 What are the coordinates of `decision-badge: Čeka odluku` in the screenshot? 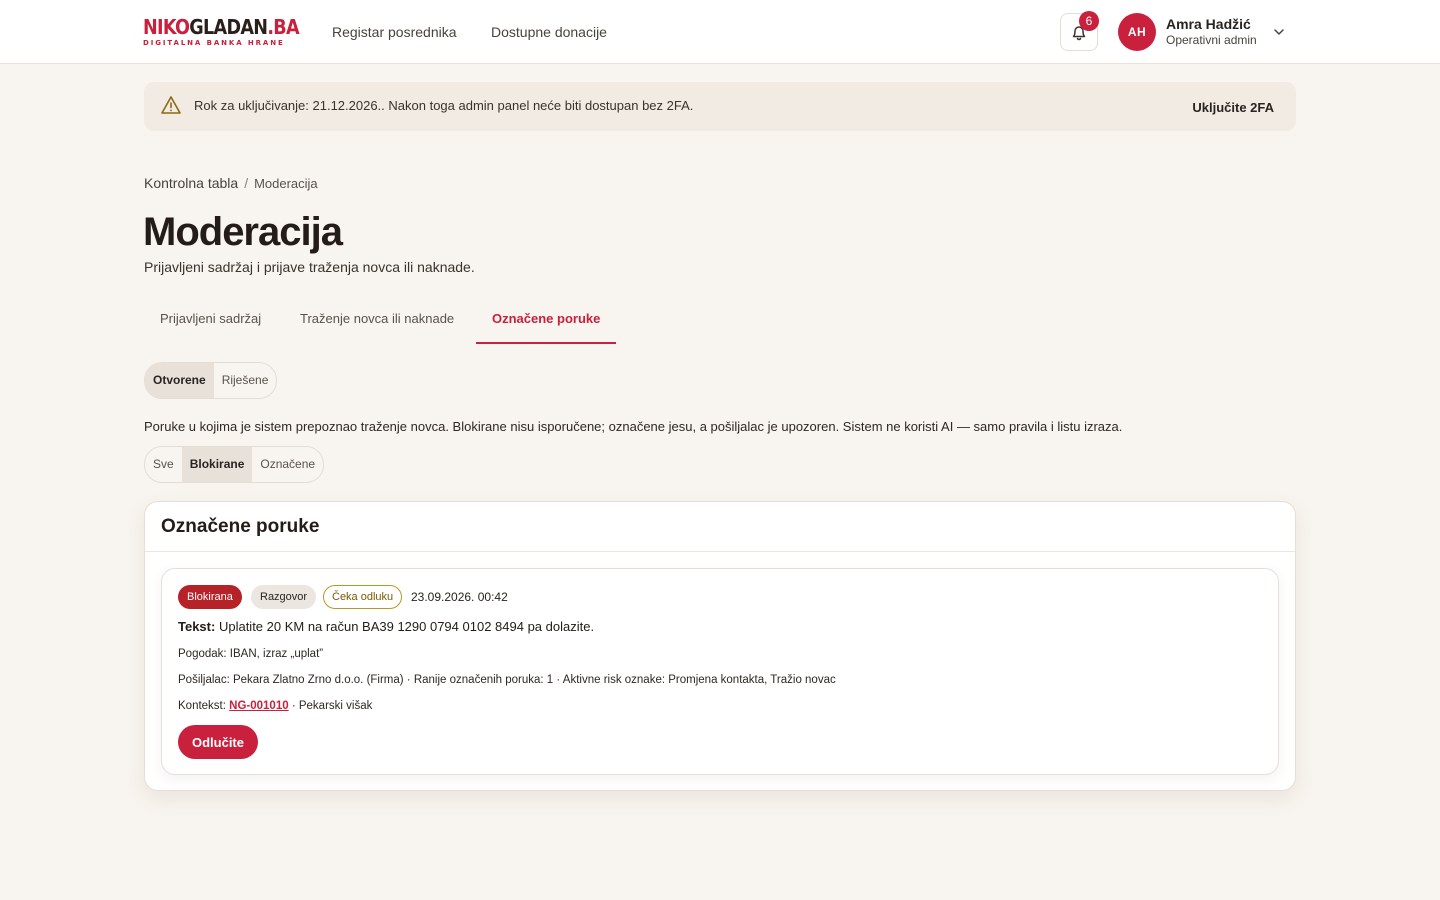 It's located at (363, 597).